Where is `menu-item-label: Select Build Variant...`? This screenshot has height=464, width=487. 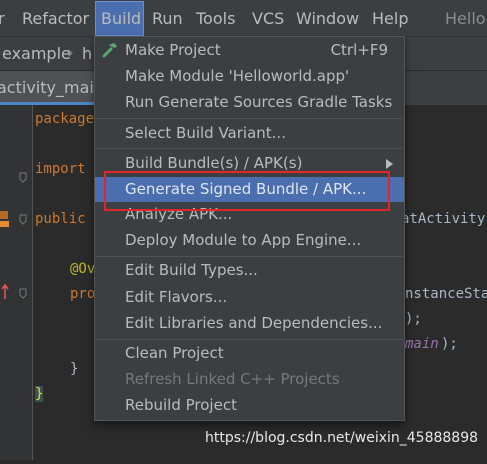 menu-item-label: Select Build Variant... is located at coordinates (205, 133).